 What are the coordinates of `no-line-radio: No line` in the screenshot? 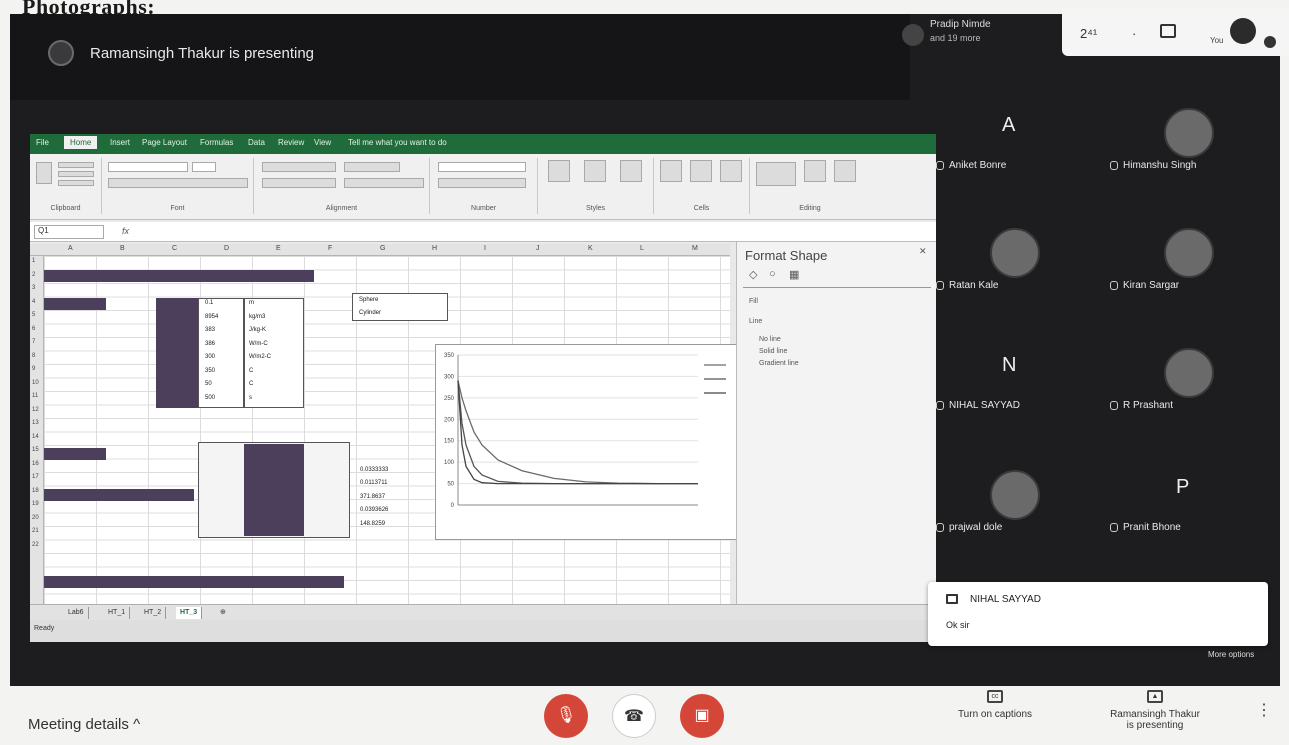 It's located at (770, 339).